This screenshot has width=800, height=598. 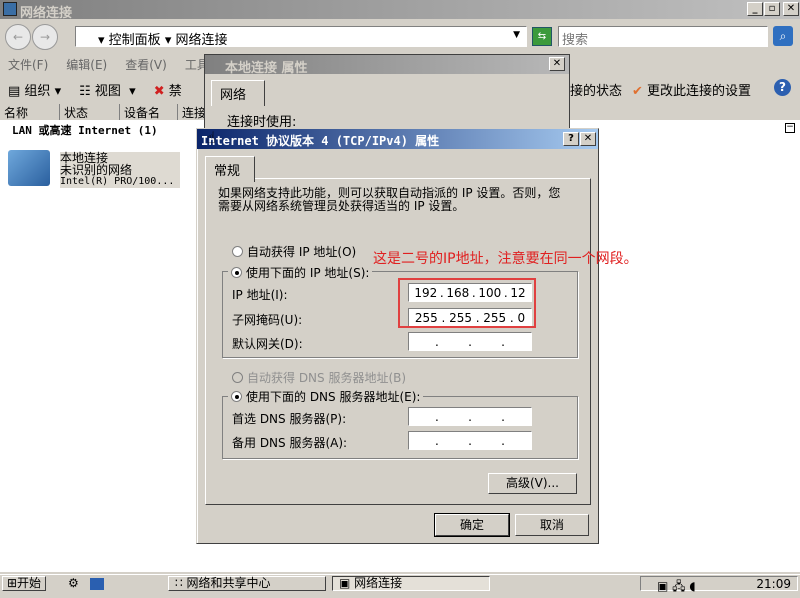 What do you see at coordinates (46, 13) in the screenshot?
I see `window-title: 网络连接` at bounding box center [46, 13].